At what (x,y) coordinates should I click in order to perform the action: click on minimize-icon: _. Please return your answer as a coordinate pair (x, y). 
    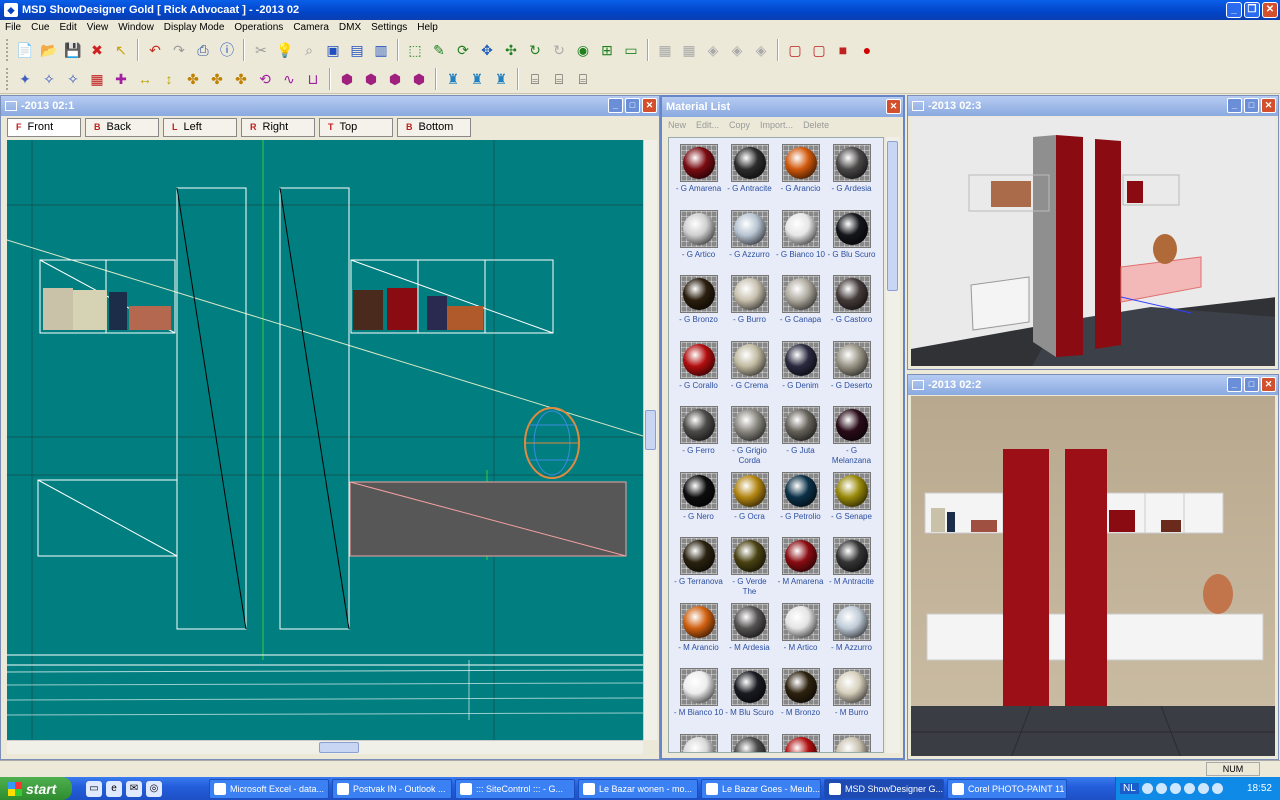
    Looking at the image, I should click on (1234, 384).